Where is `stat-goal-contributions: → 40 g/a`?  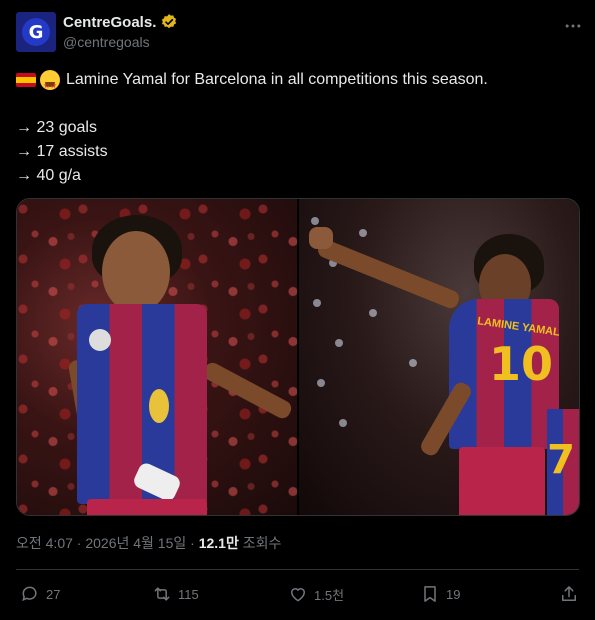
stat-goal-contributions: → 40 g/a is located at coordinates (48, 175).